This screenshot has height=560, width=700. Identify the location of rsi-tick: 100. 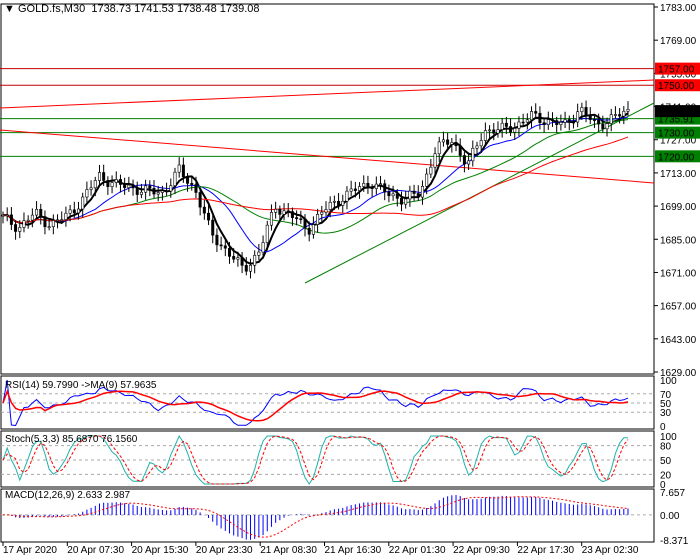
(668, 381).